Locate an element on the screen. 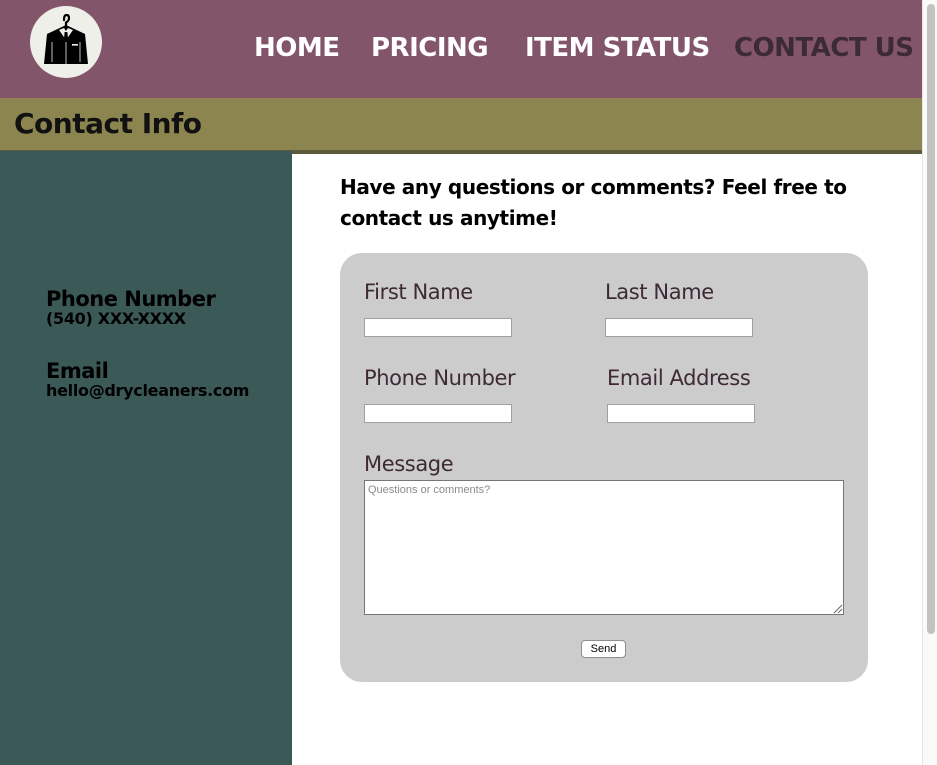 Image resolution: width=937 pixels, height=765 pixels. message-textarea is located at coordinates (604, 547).